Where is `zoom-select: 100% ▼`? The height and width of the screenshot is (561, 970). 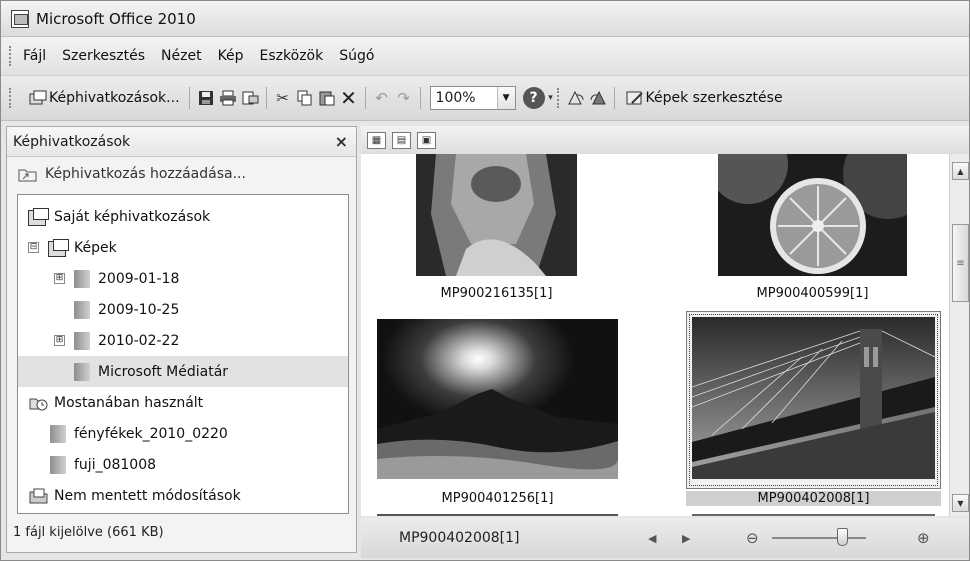 zoom-select: 100% ▼ is located at coordinates (472, 98).